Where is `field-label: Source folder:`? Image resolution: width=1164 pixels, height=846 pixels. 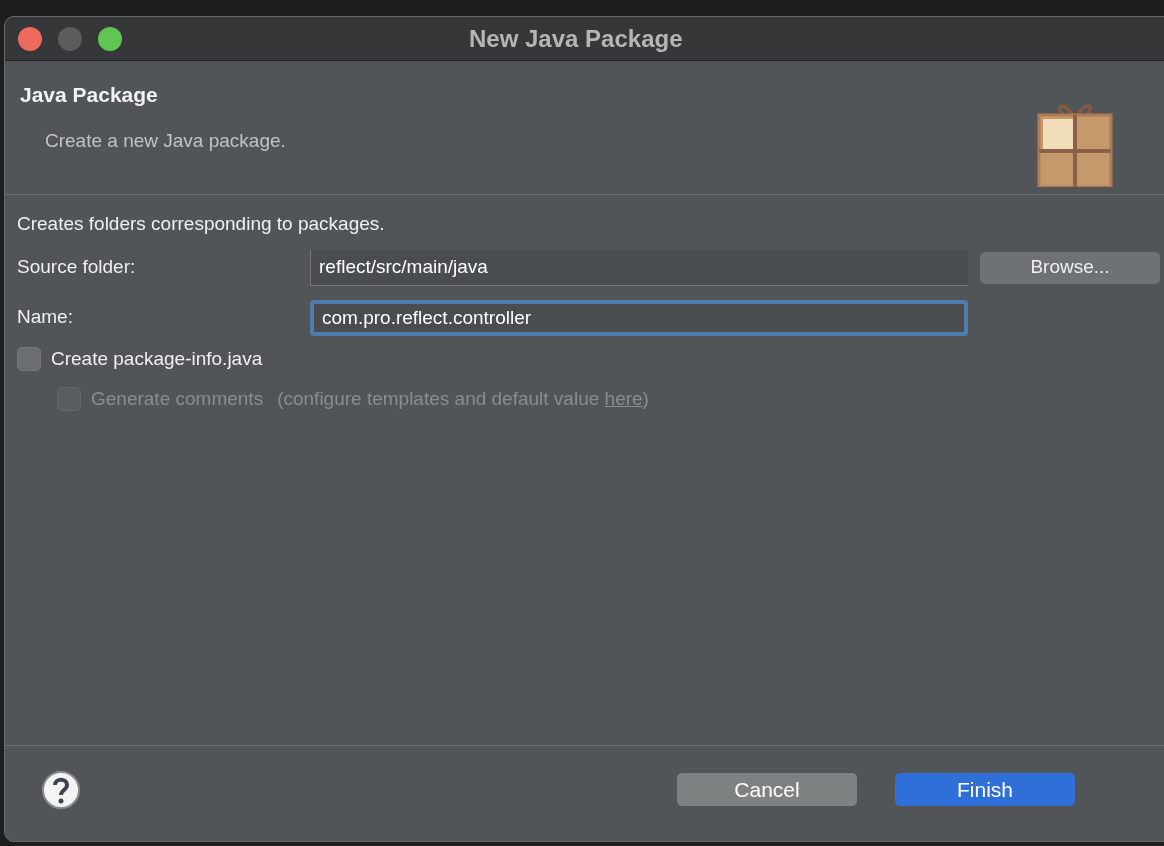
field-label: Source folder: is located at coordinates (77, 267).